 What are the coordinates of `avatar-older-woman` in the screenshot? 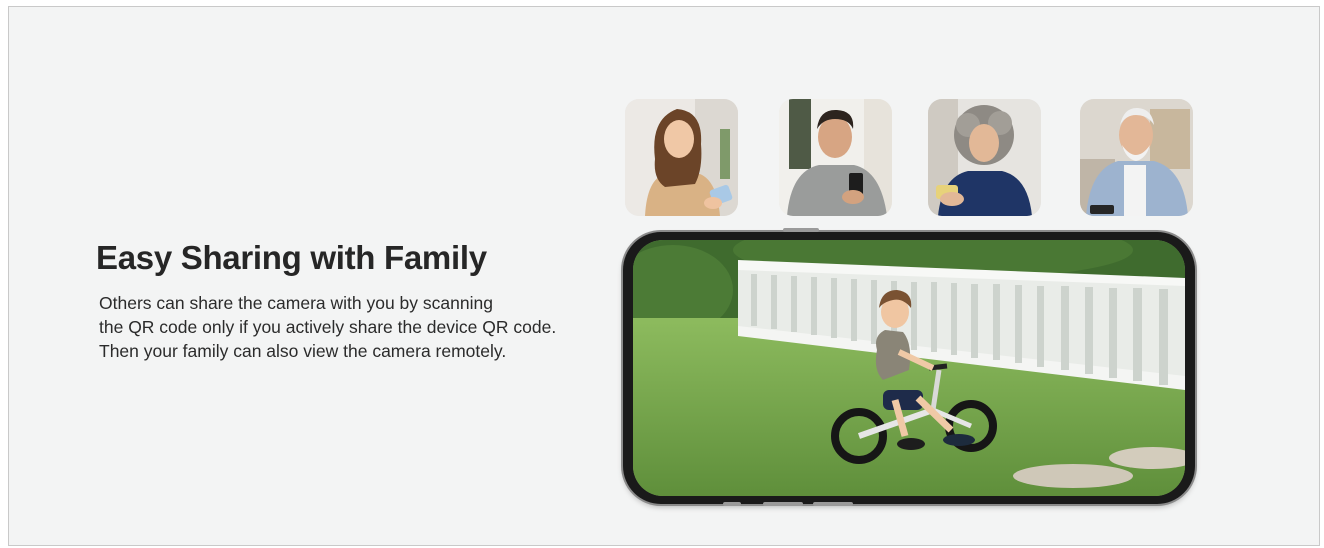 It's located at (984, 157).